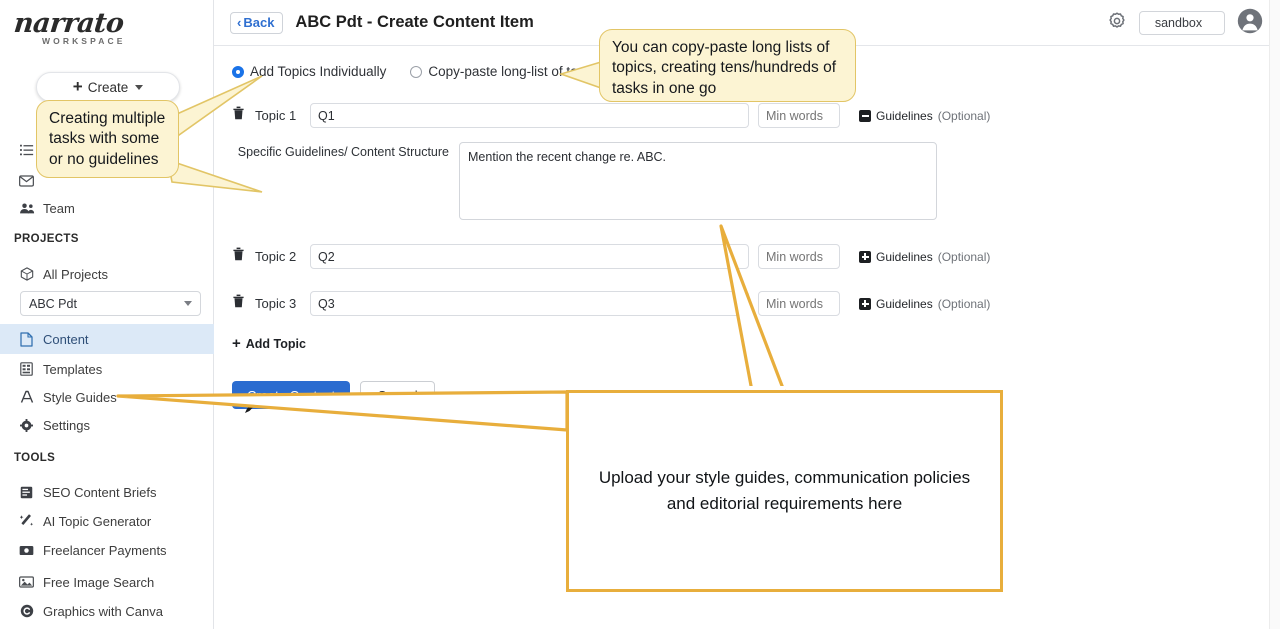 This screenshot has width=1280, height=629. Describe the element at coordinates (26, 611) in the screenshot. I see `canva-icon` at that location.